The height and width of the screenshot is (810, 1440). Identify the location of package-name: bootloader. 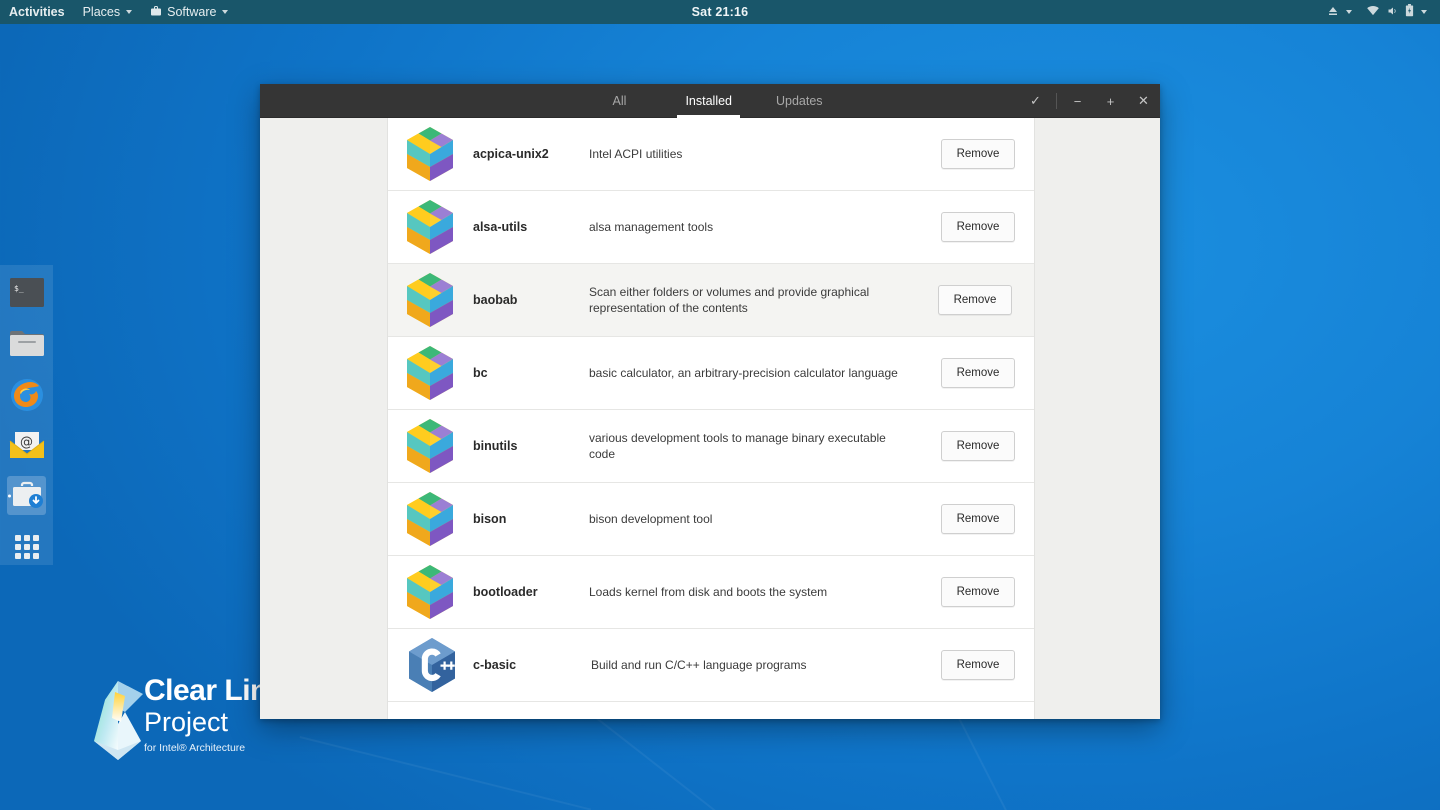
(505, 592).